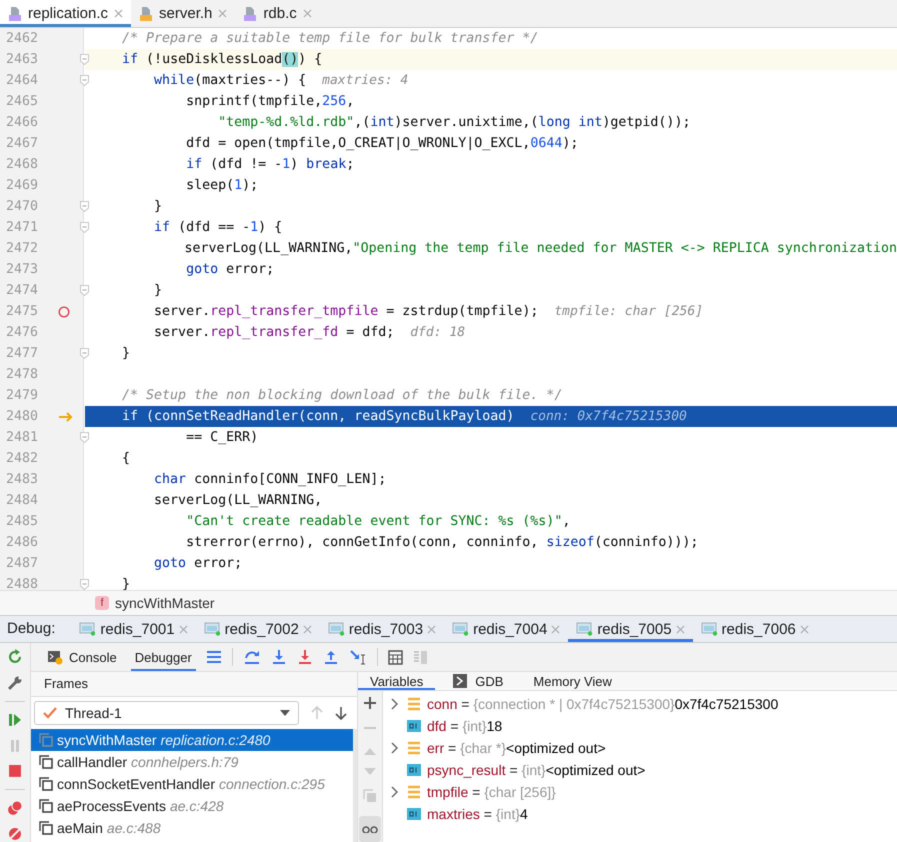  What do you see at coordinates (166, 713) in the screenshot?
I see `thread-dropdown: Thread-1` at bounding box center [166, 713].